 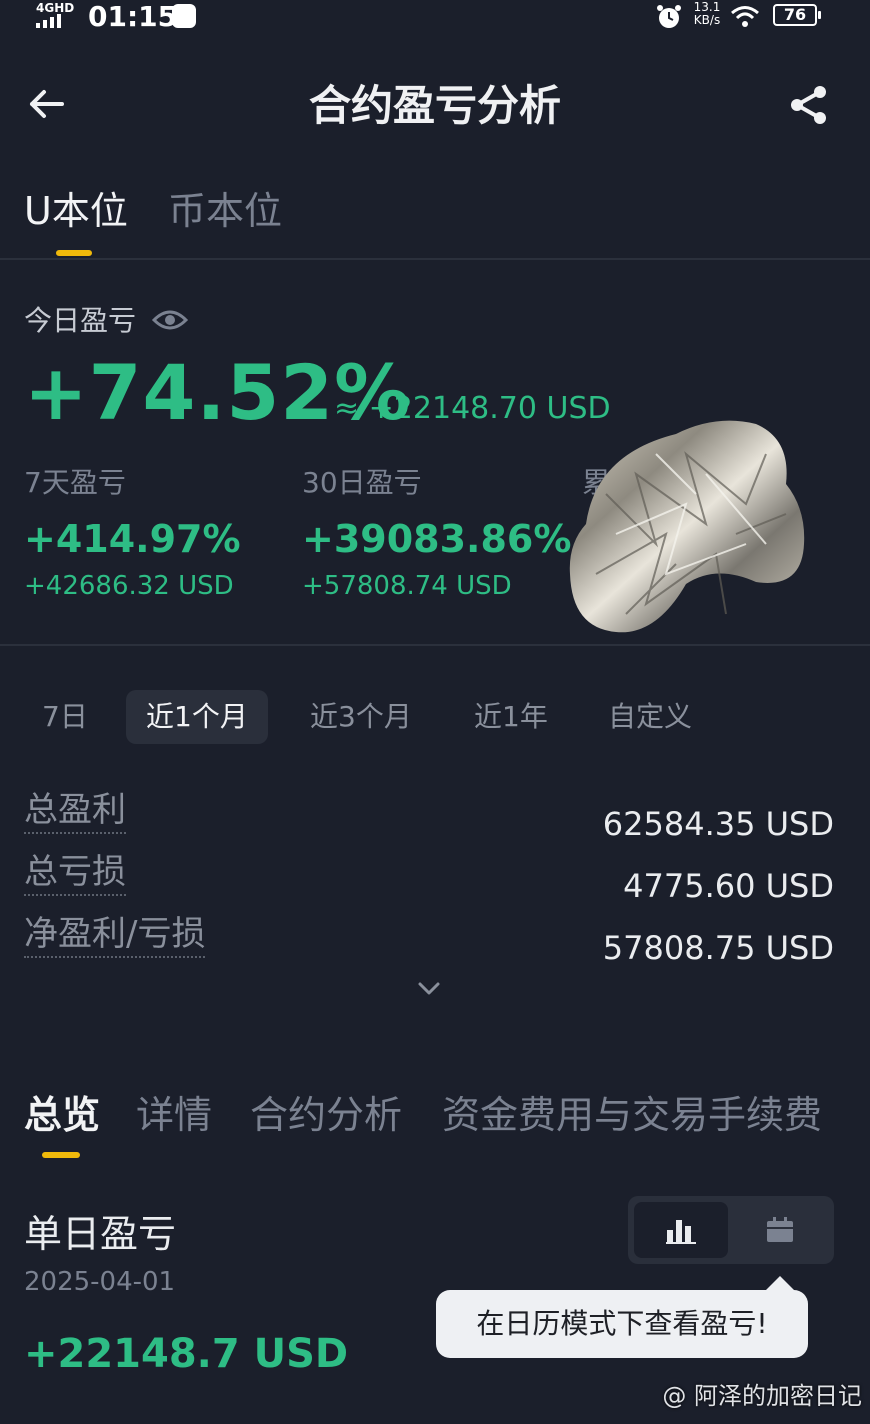 What do you see at coordinates (75, 482) in the screenshot?
I see `stat-7d-label: 7天盈亏` at bounding box center [75, 482].